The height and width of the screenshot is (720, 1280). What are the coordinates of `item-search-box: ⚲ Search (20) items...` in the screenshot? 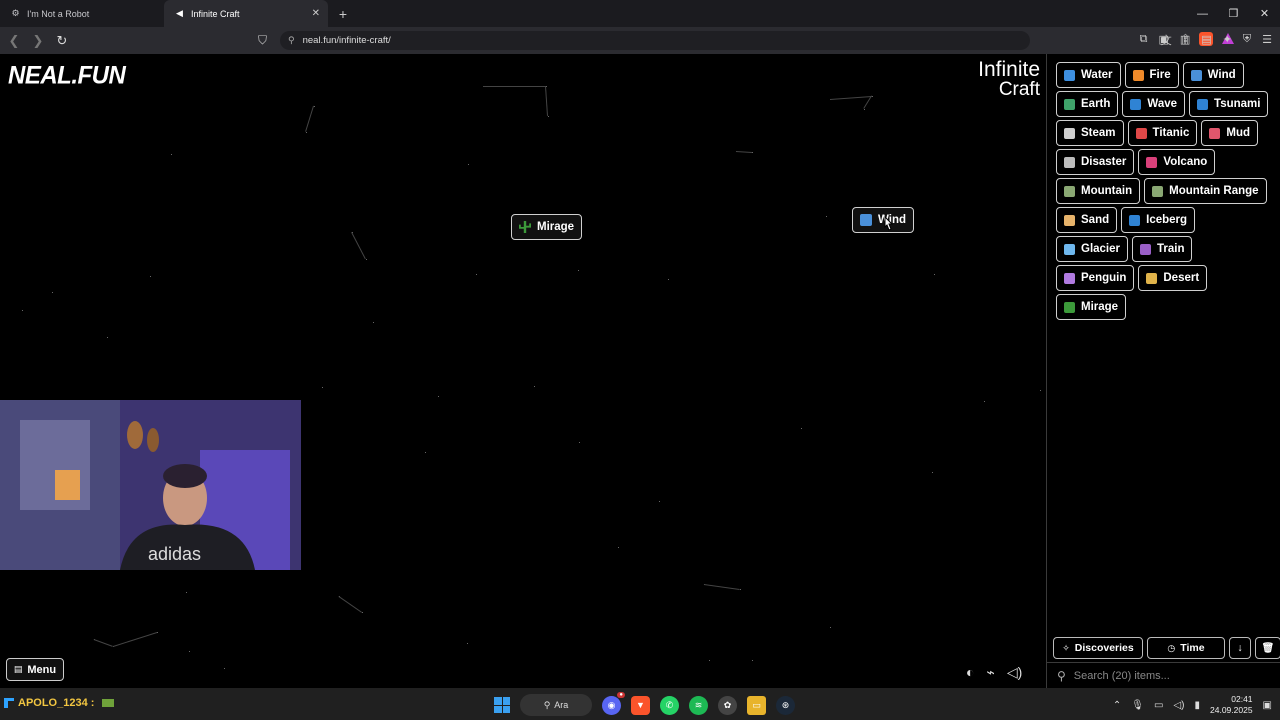 It's located at (1163, 675).